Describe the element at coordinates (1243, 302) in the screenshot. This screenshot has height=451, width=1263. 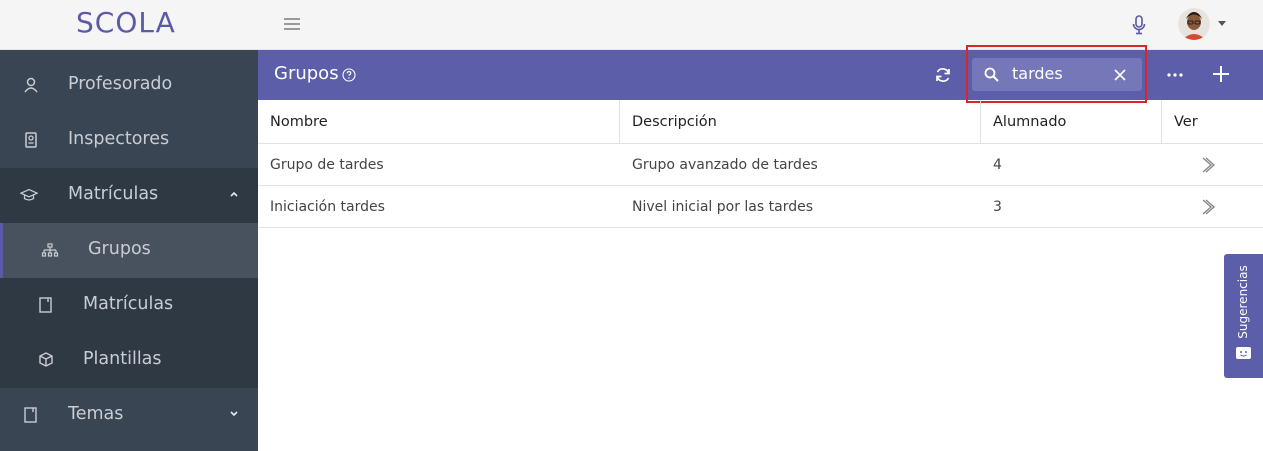
I see `feedback-label: Sugerencias` at that location.